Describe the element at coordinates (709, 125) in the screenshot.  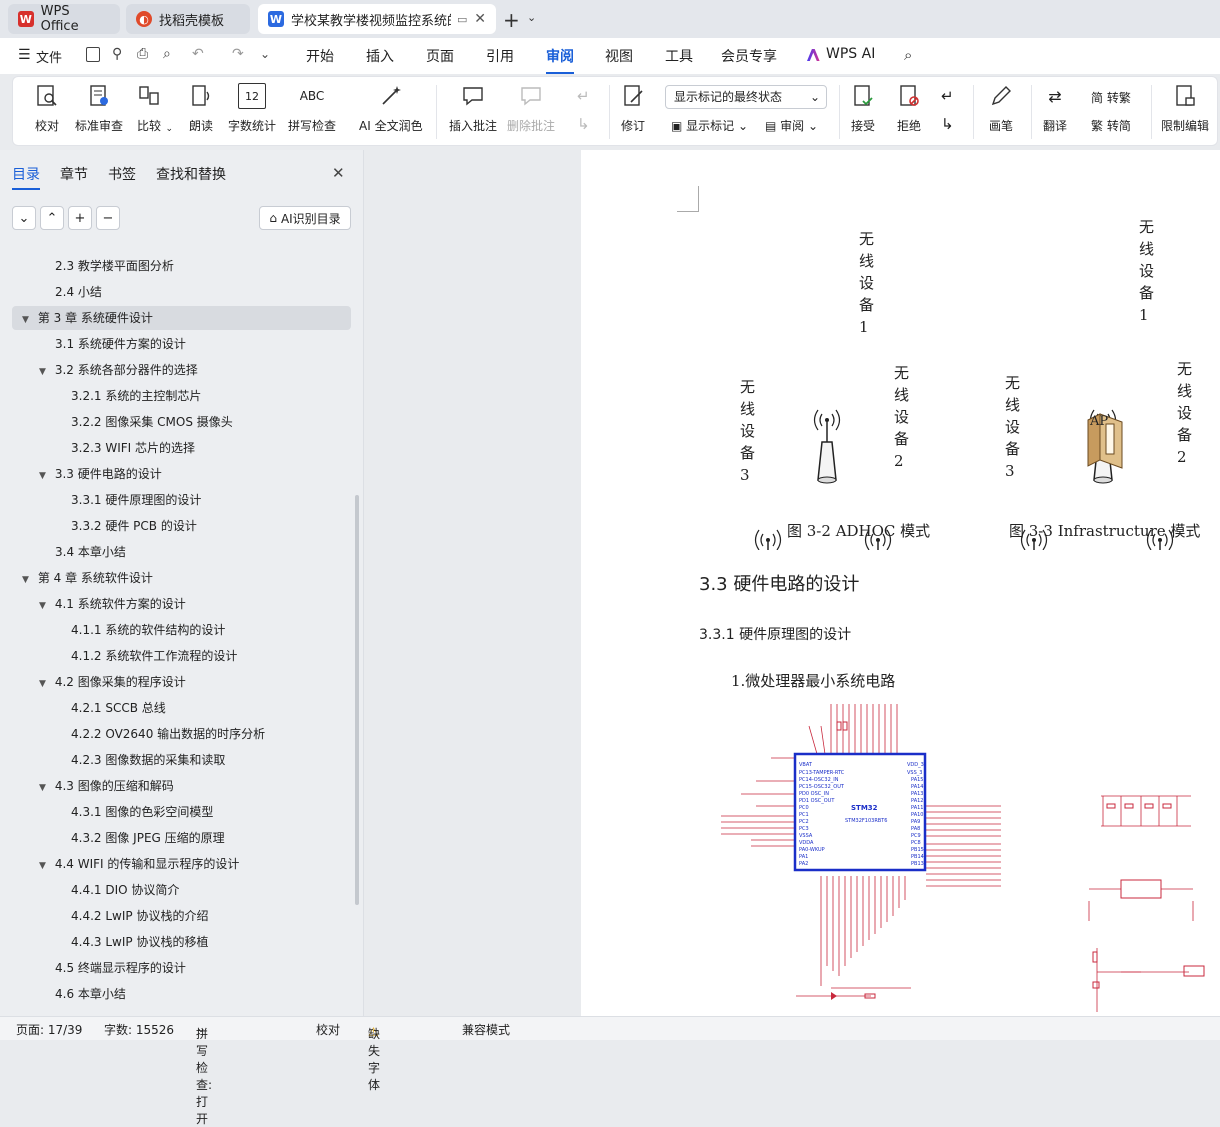
I see `show-markup-button: ▣ 显示标记 ⌄` at that location.